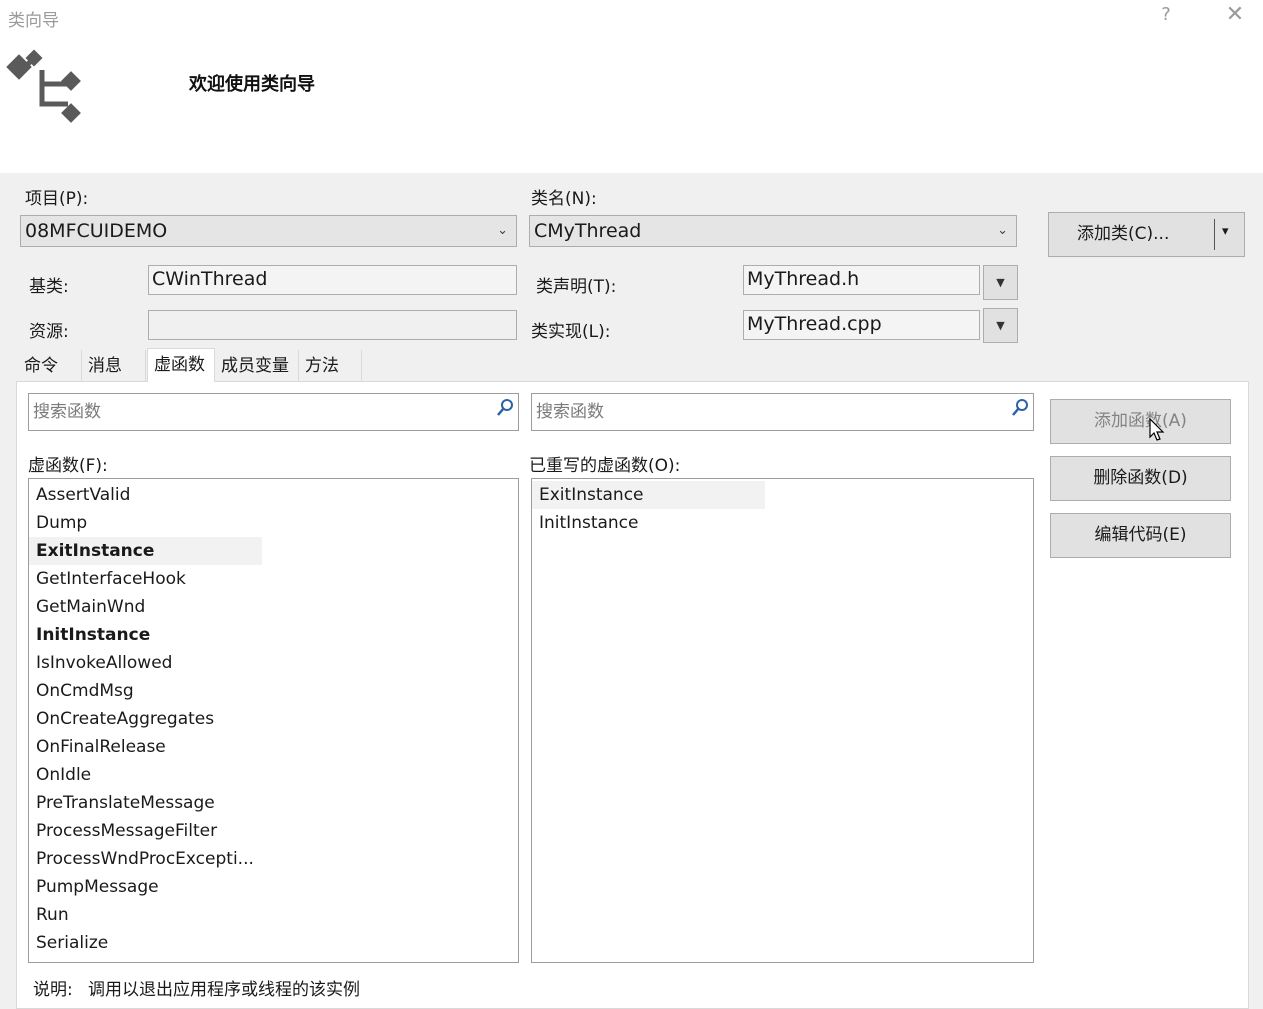  What do you see at coordinates (273, 775) in the screenshot?
I see `list-item: OnIdle` at bounding box center [273, 775].